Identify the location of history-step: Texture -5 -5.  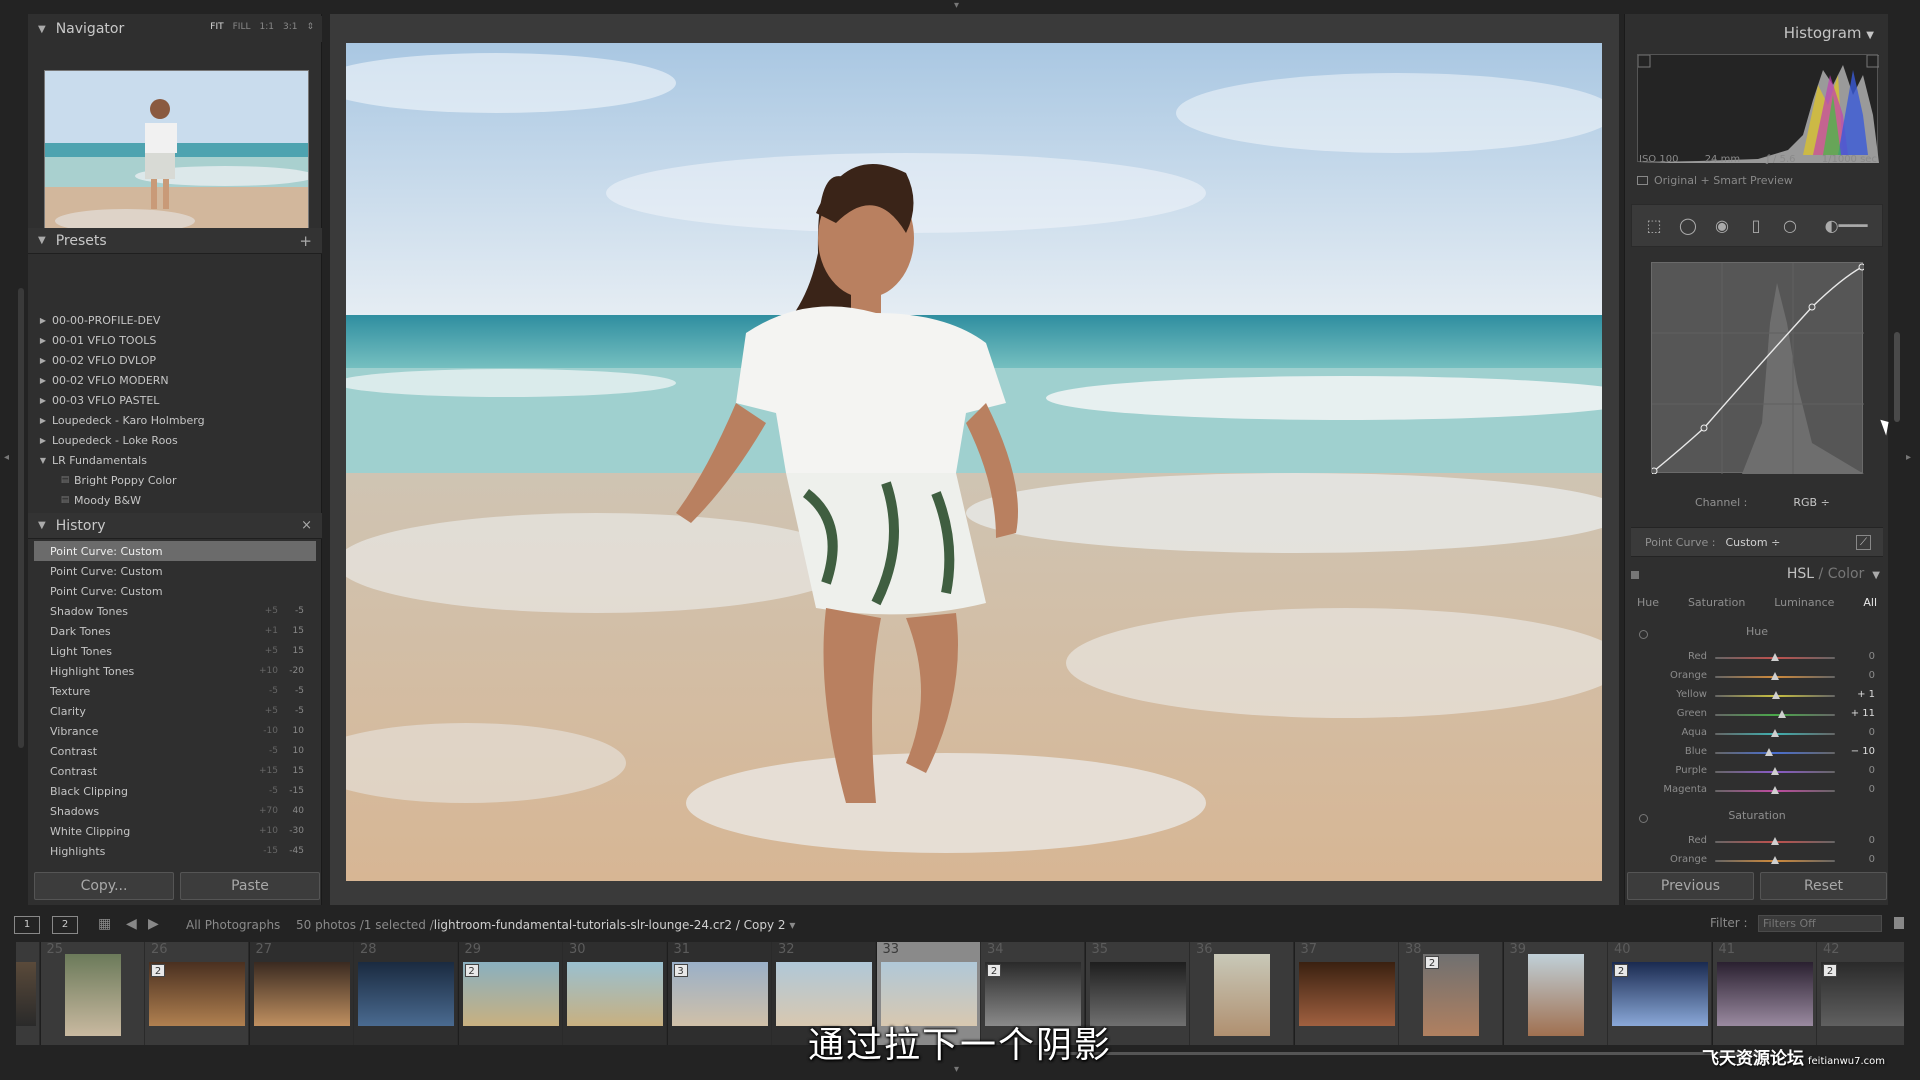
(175, 691).